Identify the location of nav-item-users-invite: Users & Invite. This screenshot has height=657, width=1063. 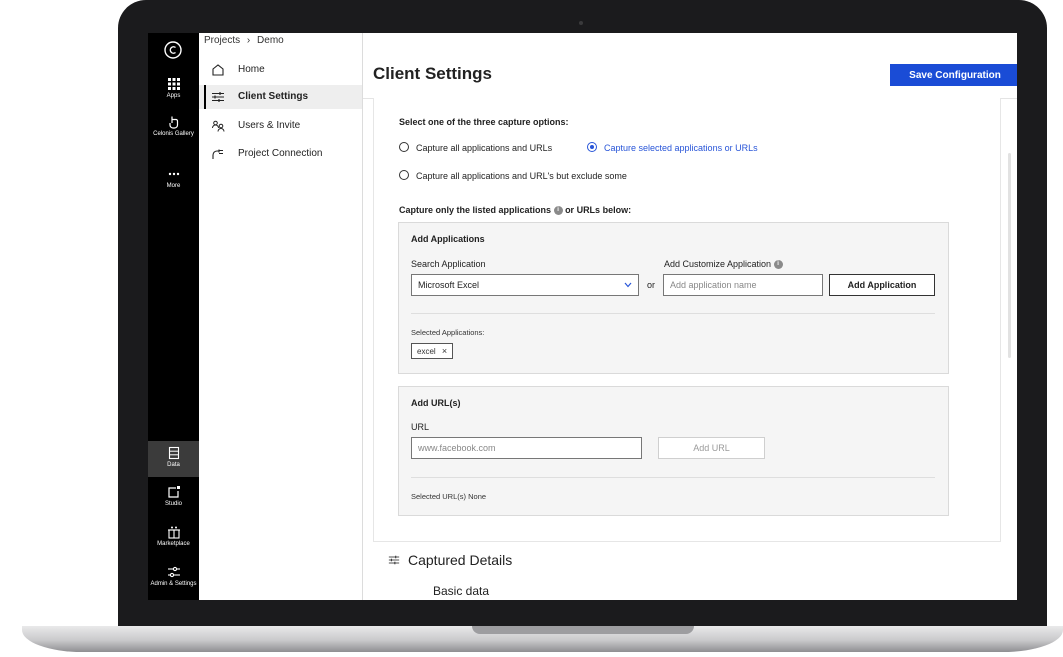
(280, 126).